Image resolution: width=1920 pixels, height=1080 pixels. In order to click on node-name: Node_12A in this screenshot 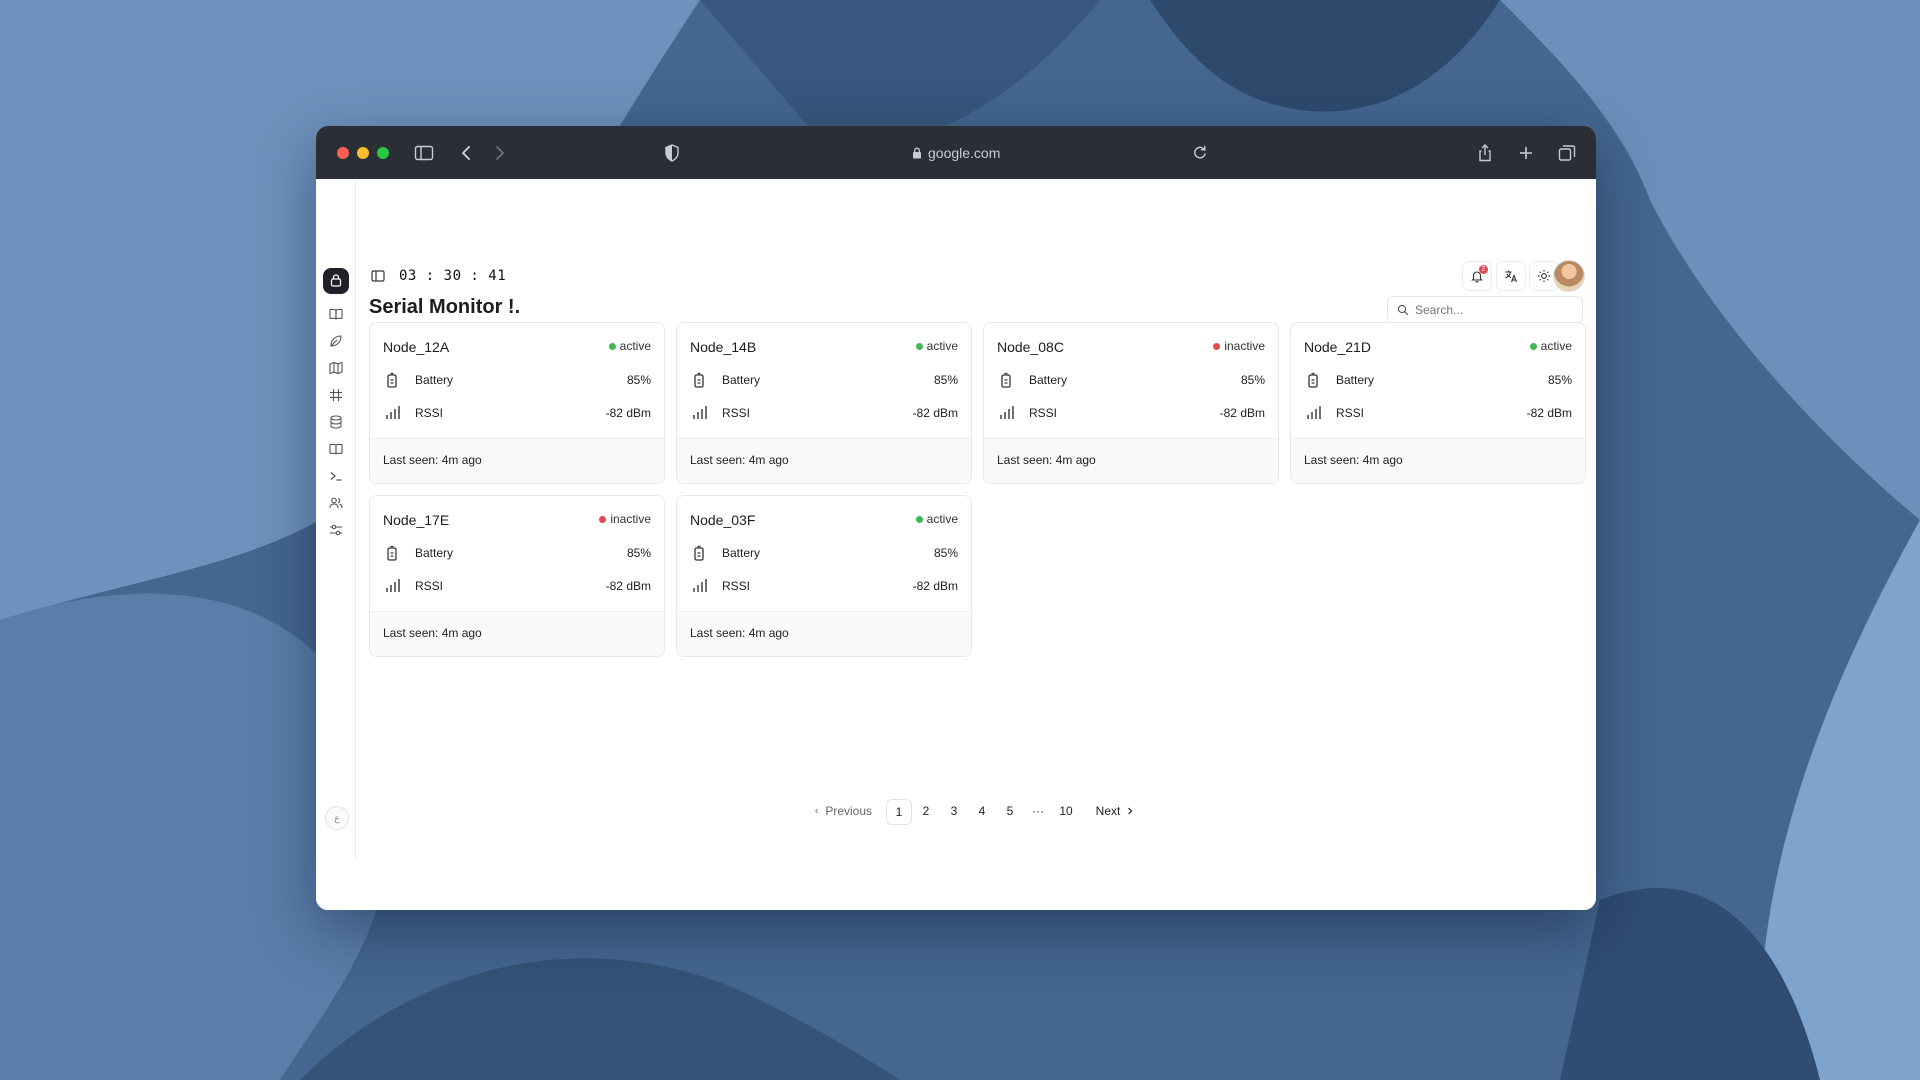, I will do `click(416, 347)`.